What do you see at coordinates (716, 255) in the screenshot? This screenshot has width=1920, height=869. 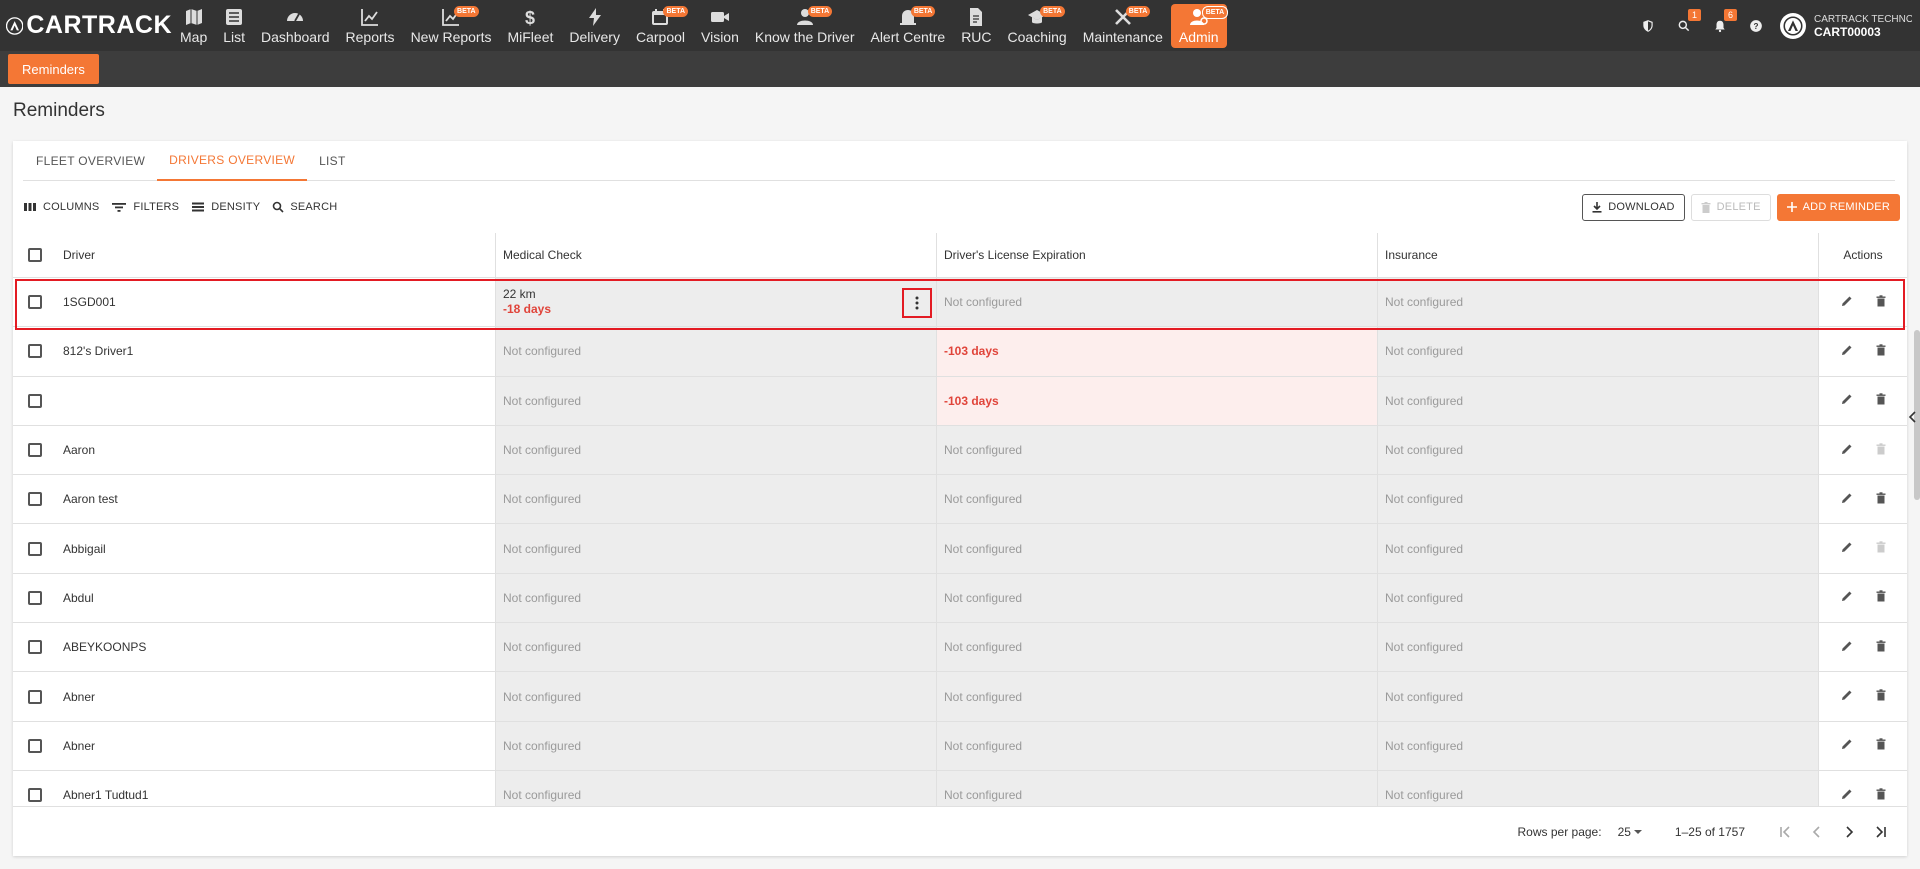 I see `column-header-medical-check: Medical Check` at bounding box center [716, 255].